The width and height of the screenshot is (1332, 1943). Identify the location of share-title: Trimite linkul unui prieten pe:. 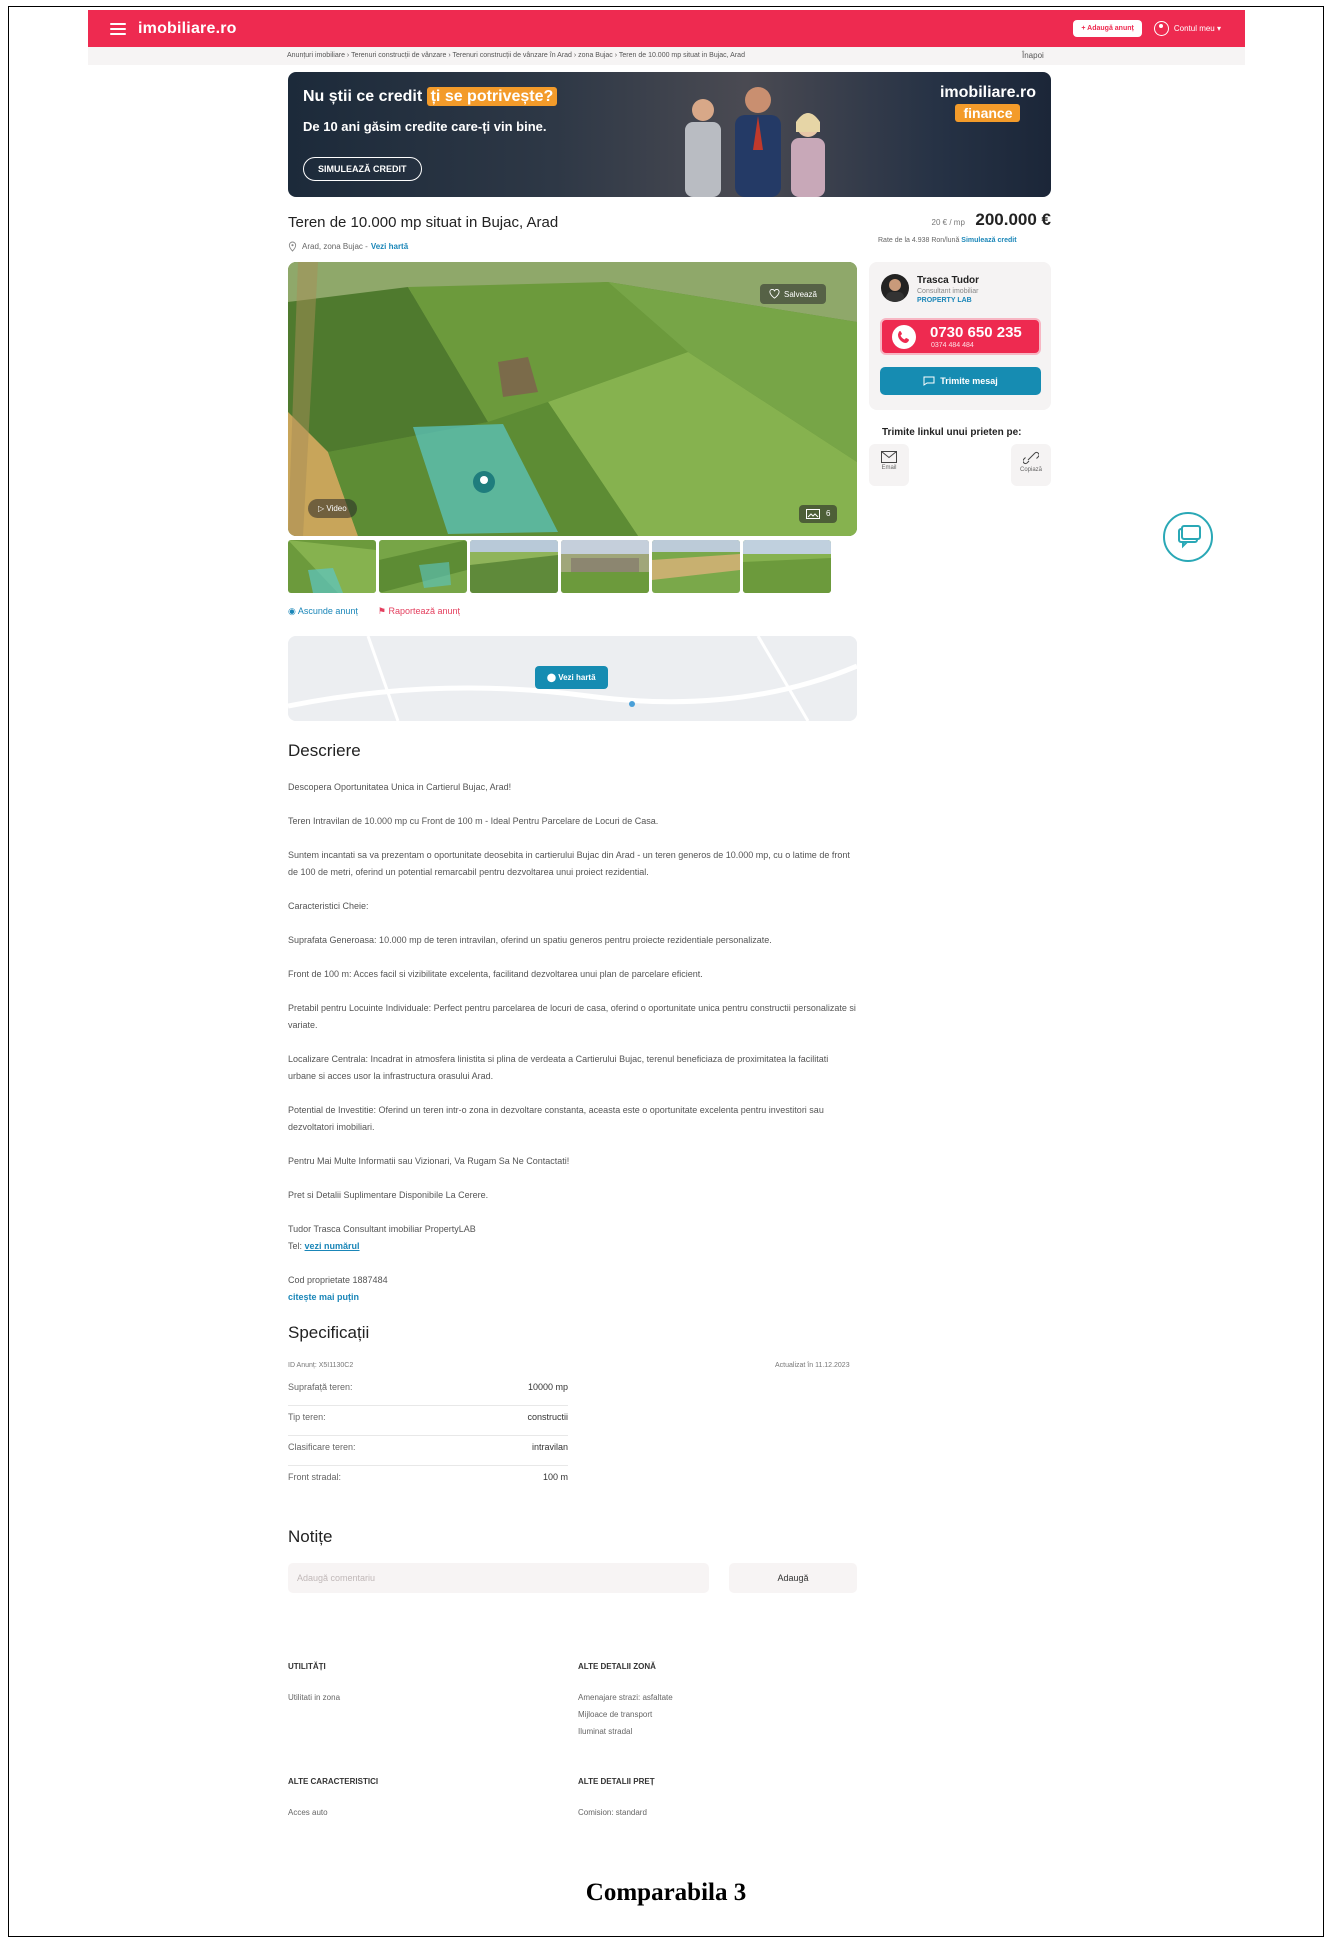
(952, 432).